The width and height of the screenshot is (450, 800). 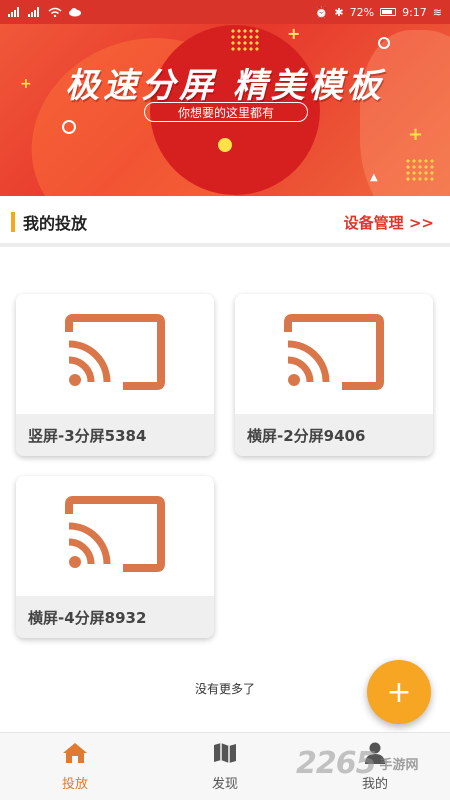 What do you see at coordinates (225, 145) in the screenshot?
I see `banner-yellow-dot` at bounding box center [225, 145].